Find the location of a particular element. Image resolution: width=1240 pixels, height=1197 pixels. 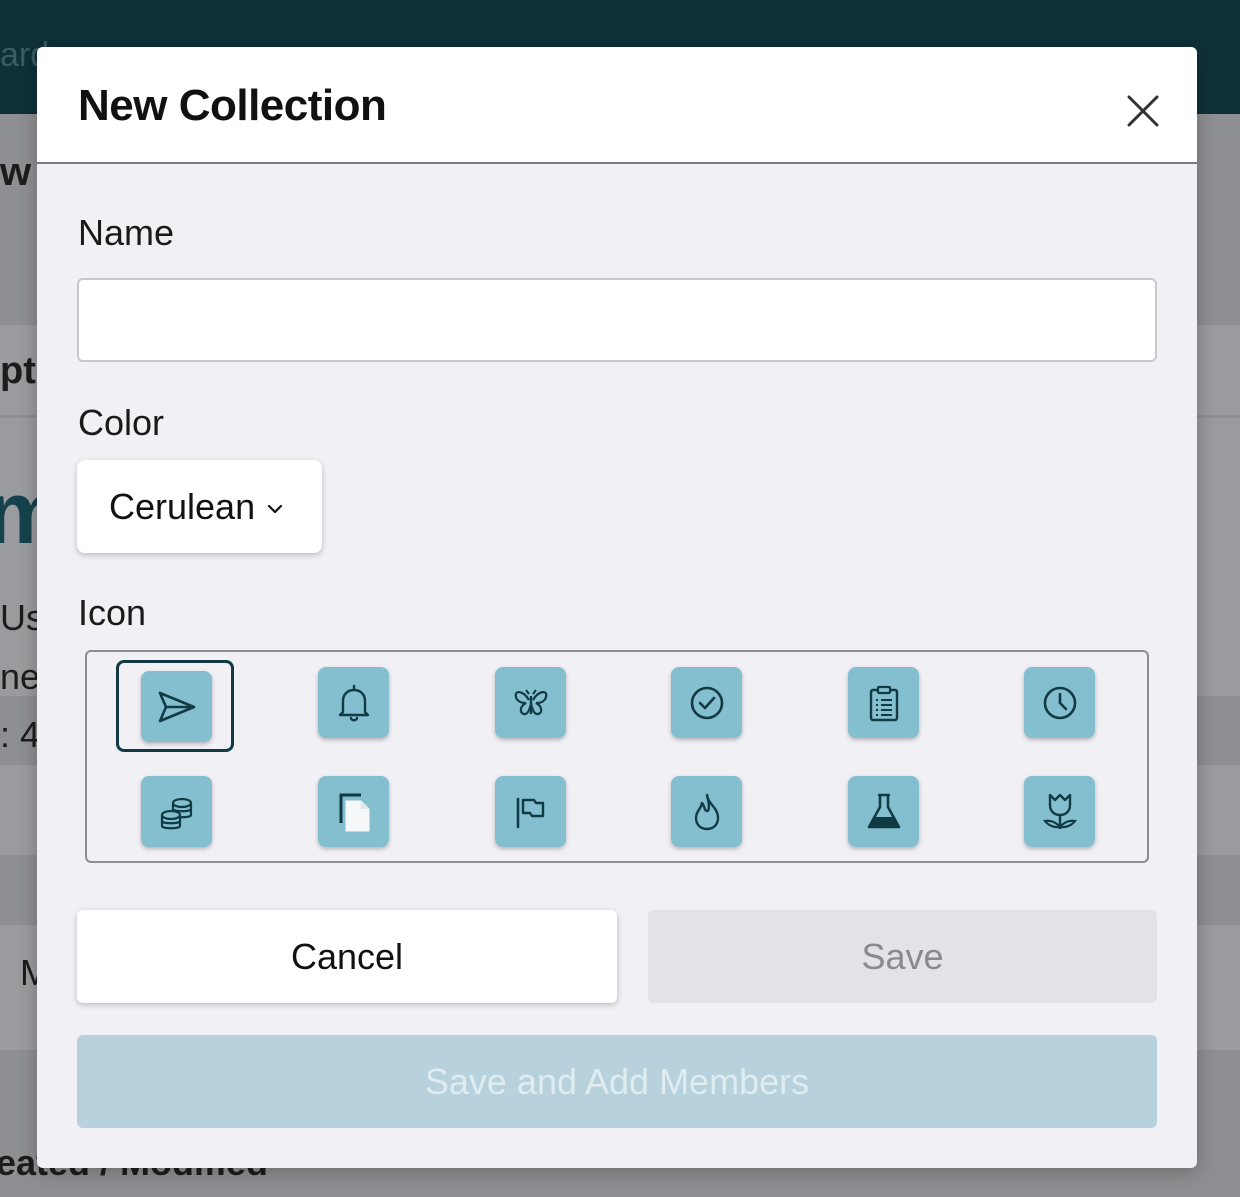

bg-fragment: ne is located at coordinates (20, 676).